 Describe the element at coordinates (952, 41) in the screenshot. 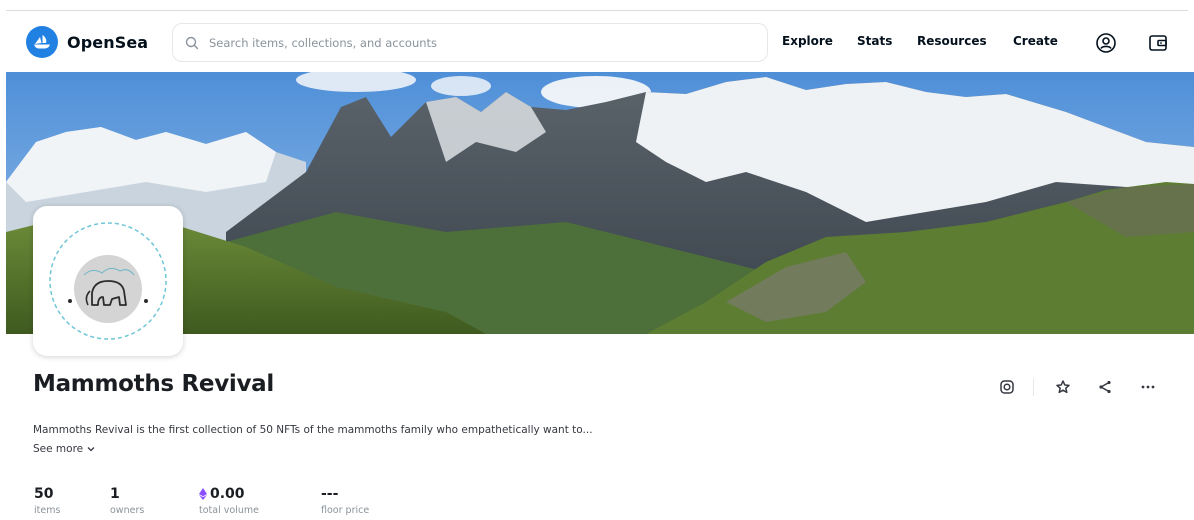

I see `nav-resources: Resources` at that location.